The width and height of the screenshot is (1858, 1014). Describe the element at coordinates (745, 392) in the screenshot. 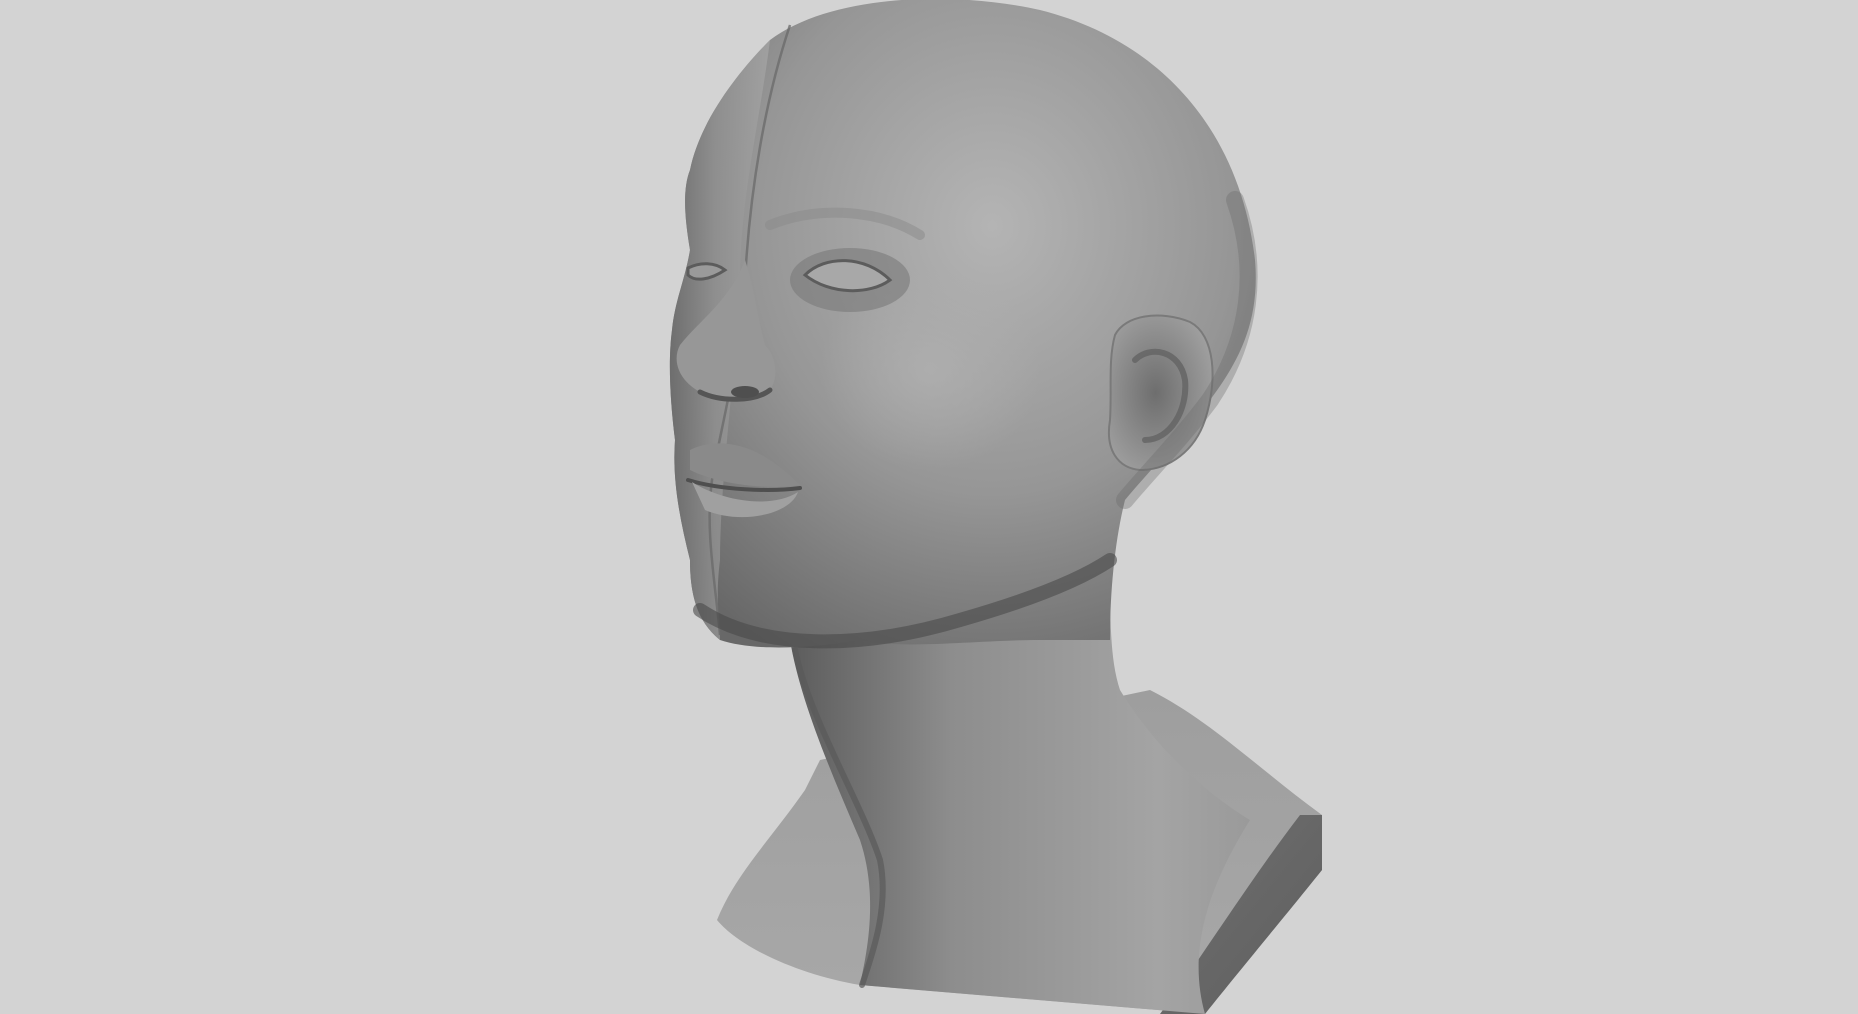

I see `nostril` at that location.